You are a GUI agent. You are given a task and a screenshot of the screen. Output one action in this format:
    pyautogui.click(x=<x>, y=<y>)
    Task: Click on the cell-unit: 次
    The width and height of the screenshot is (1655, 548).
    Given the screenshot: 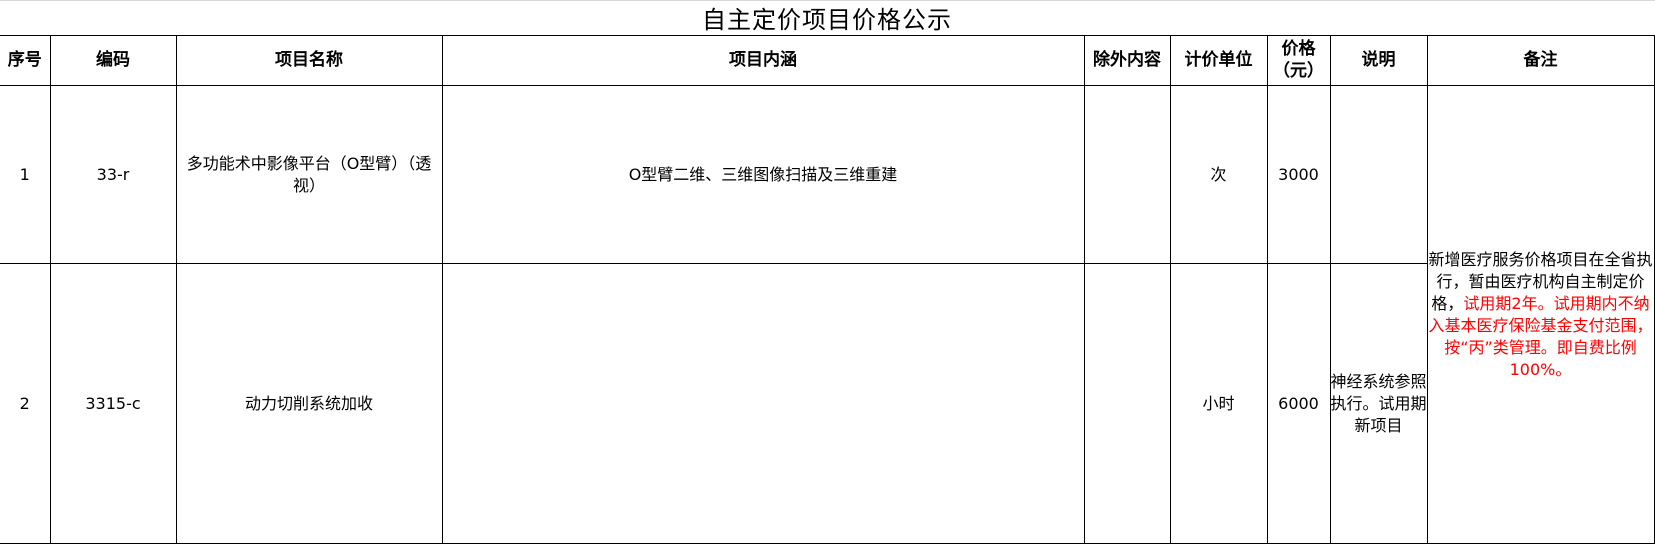 What is the action you would take?
    pyautogui.click(x=1218, y=174)
    